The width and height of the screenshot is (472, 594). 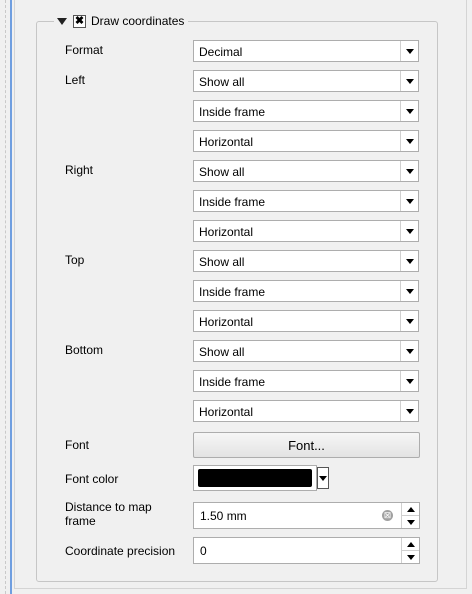 I want to click on distance-label: Distance to map frame, so click(x=108, y=514).